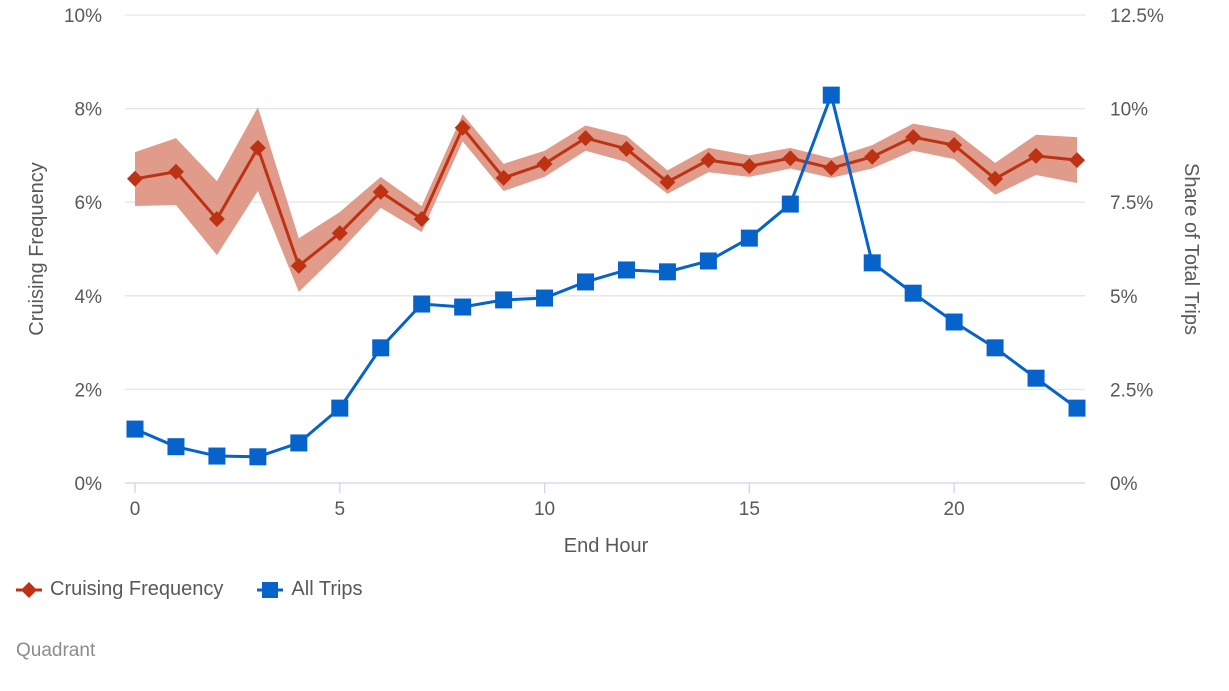 This screenshot has height=691, width=1229. What do you see at coordinates (1191, 249) in the screenshot?
I see `y-axis-title-right: Share of Total Trips` at bounding box center [1191, 249].